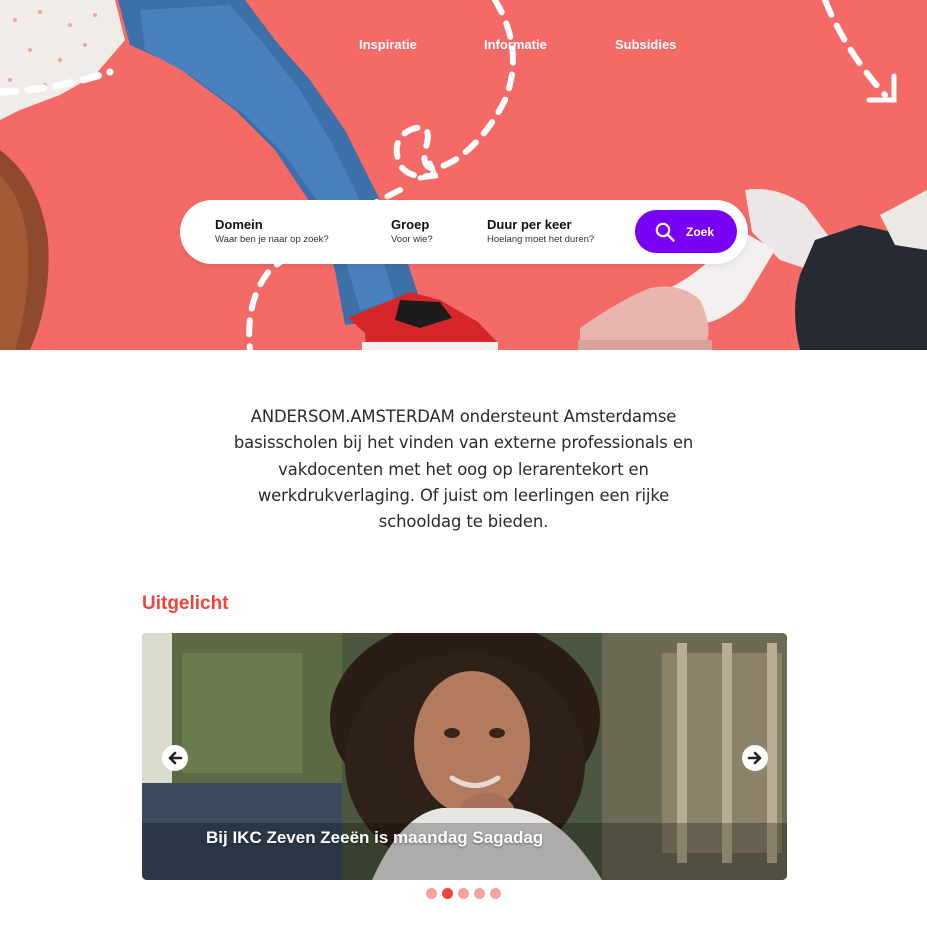 This screenshot has width=927, height=927. I want to click on search-button: Zoek, so click(686, 231).